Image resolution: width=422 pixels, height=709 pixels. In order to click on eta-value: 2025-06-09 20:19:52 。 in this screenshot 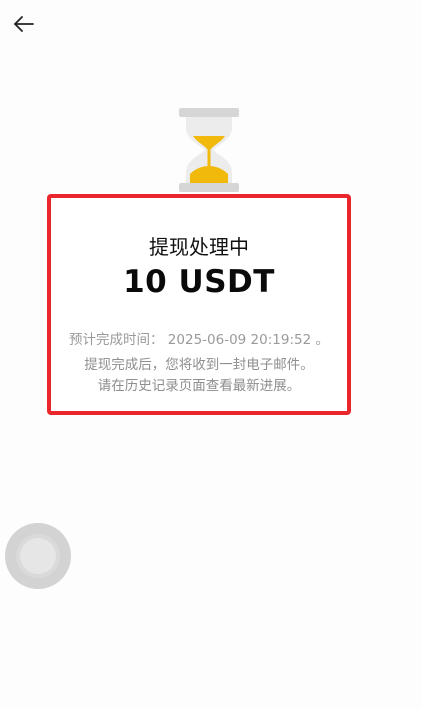, I will do `click(248, 340)`.